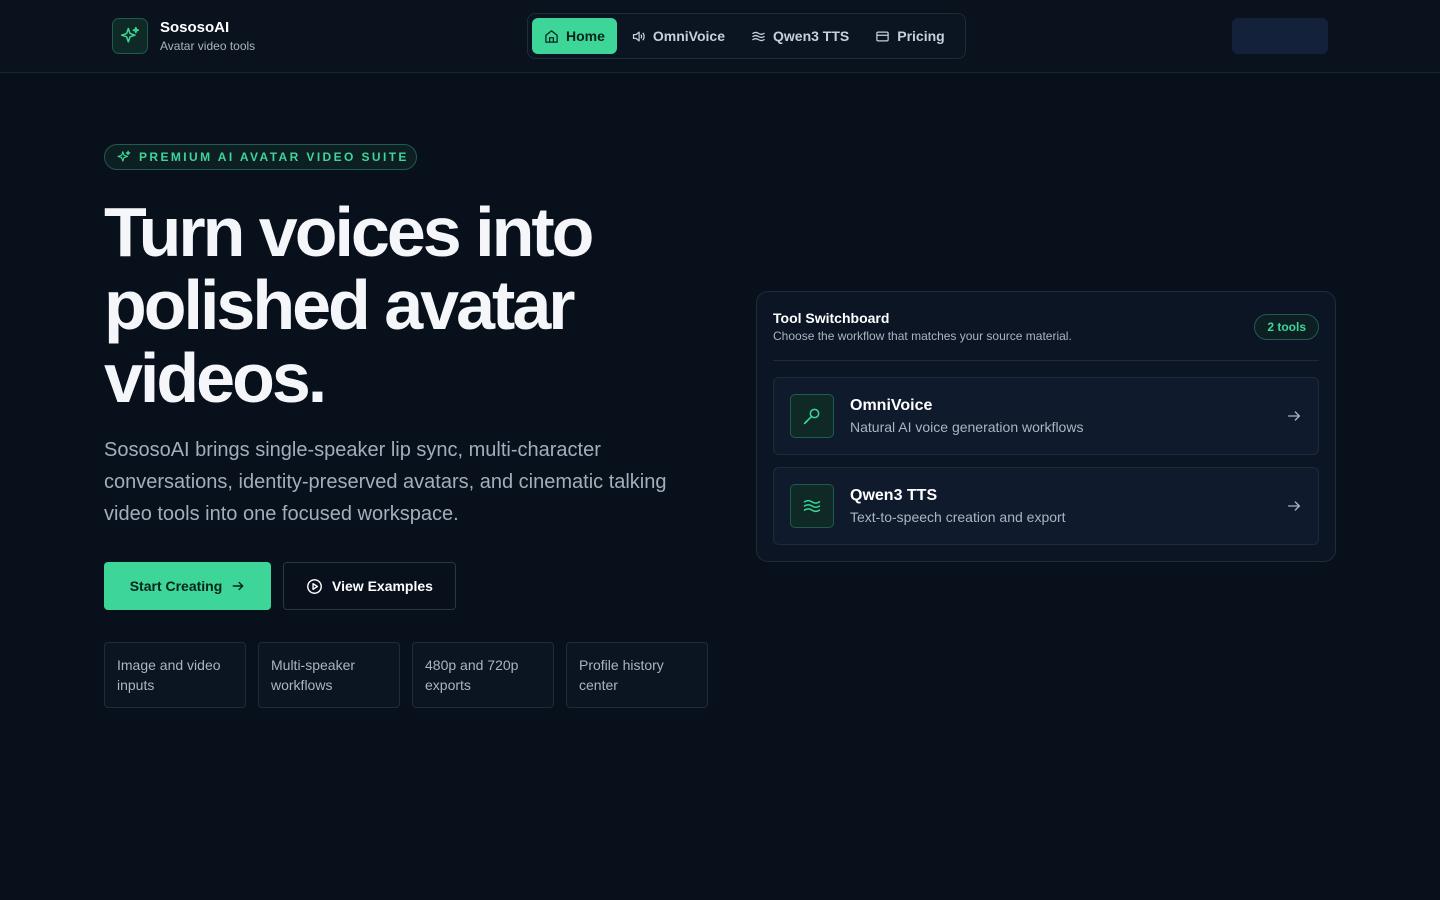  What do you see at coordinates (638, 36) in the screenshot?
I see `speaker-icon` at bounding box center [638, 36].